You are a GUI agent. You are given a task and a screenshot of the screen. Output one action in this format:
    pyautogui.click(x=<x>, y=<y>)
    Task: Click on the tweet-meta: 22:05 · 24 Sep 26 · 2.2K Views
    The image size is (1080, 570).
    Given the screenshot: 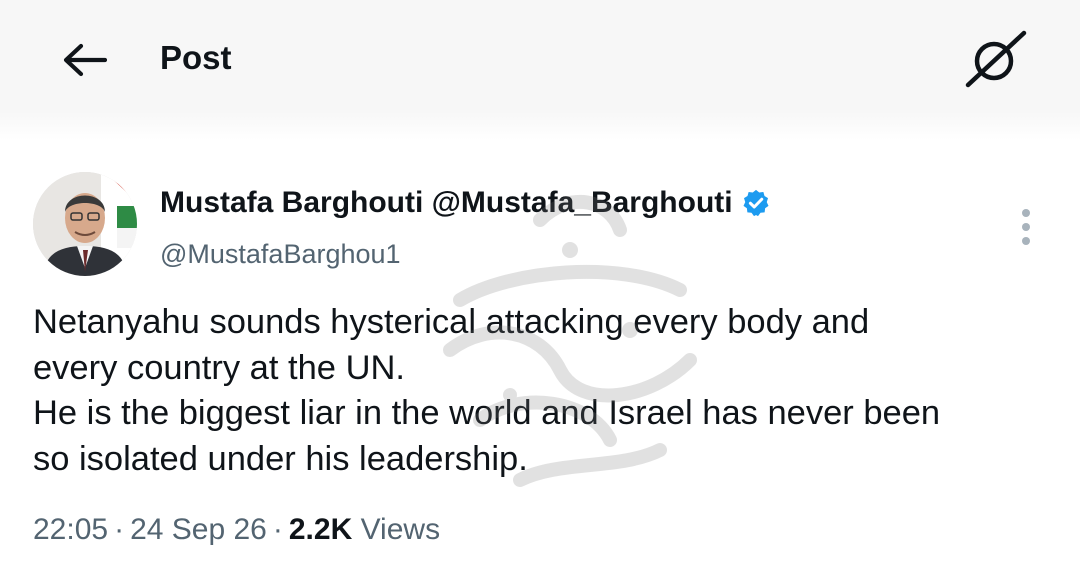 What is the action you would take?
    pyautogui.click(x=236, y=530)
    